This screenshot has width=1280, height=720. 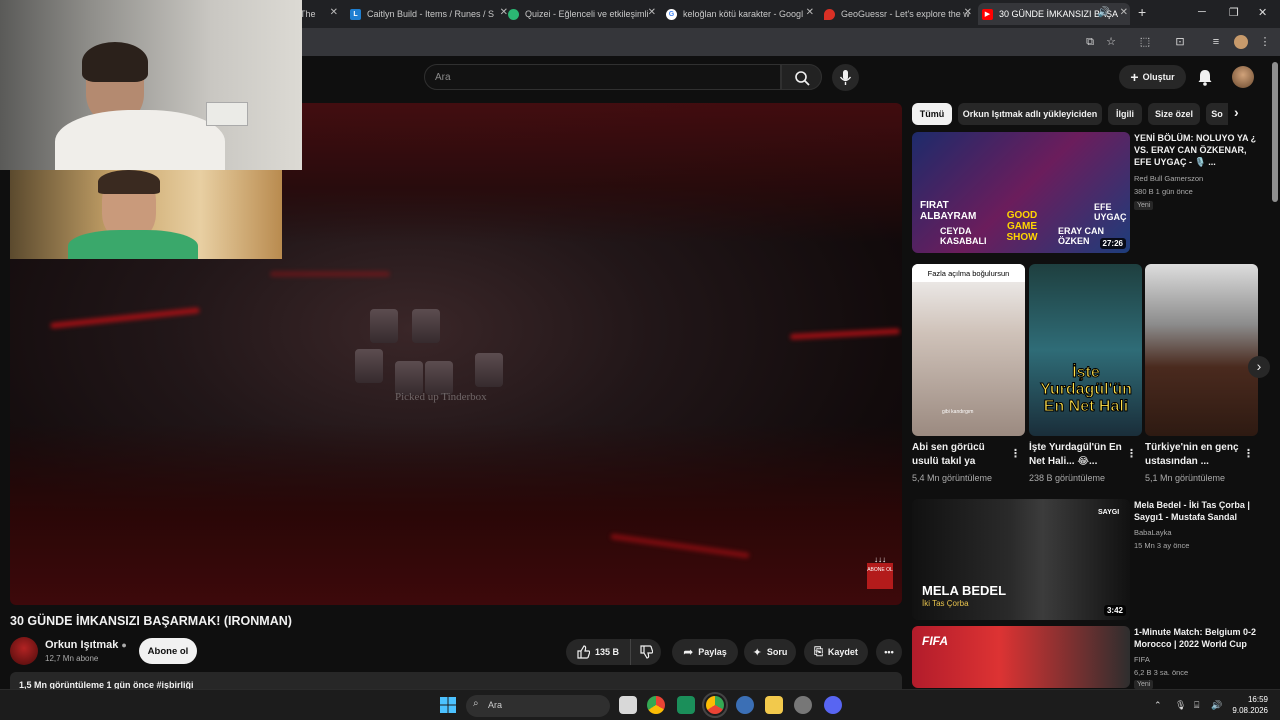 I want to click on tab-0: The ✕, so click(x=320, y=14).